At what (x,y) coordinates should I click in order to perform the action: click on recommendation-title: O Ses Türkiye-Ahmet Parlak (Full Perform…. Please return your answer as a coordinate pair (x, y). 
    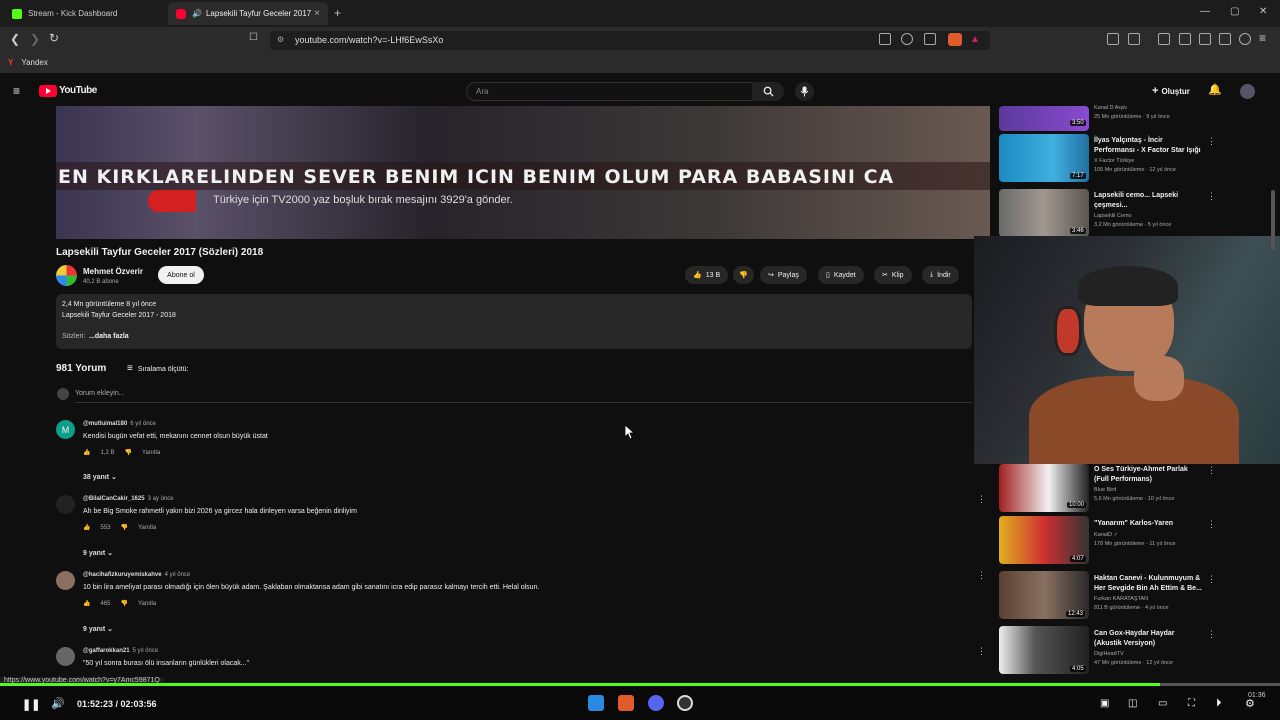
    Looking at the image, I should click on (1148, 475).